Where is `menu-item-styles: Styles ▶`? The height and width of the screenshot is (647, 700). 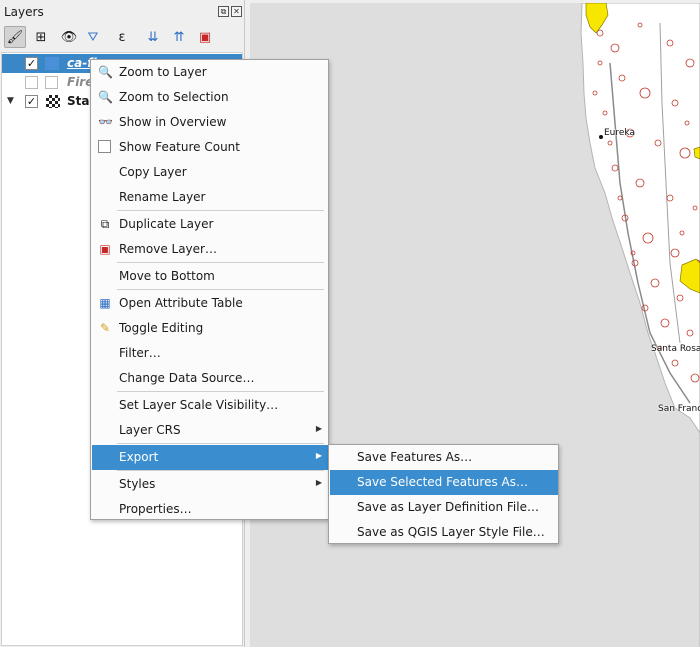
menu-item-styles: Styles ▶ is located at coordinates (210, 484).